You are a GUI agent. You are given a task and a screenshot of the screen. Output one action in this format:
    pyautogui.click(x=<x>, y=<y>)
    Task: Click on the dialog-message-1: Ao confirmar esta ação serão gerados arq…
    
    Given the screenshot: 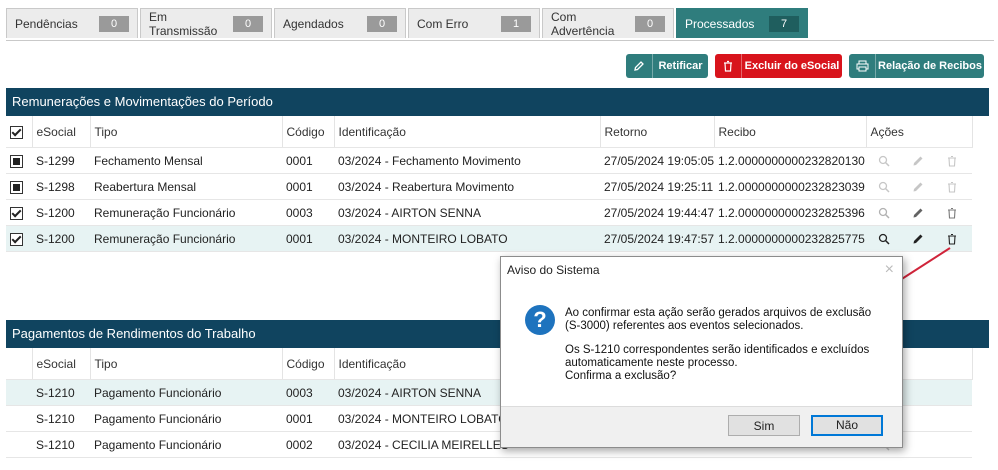 What is the action you would take?
    pyautogui.click(x=718, y=319)
    